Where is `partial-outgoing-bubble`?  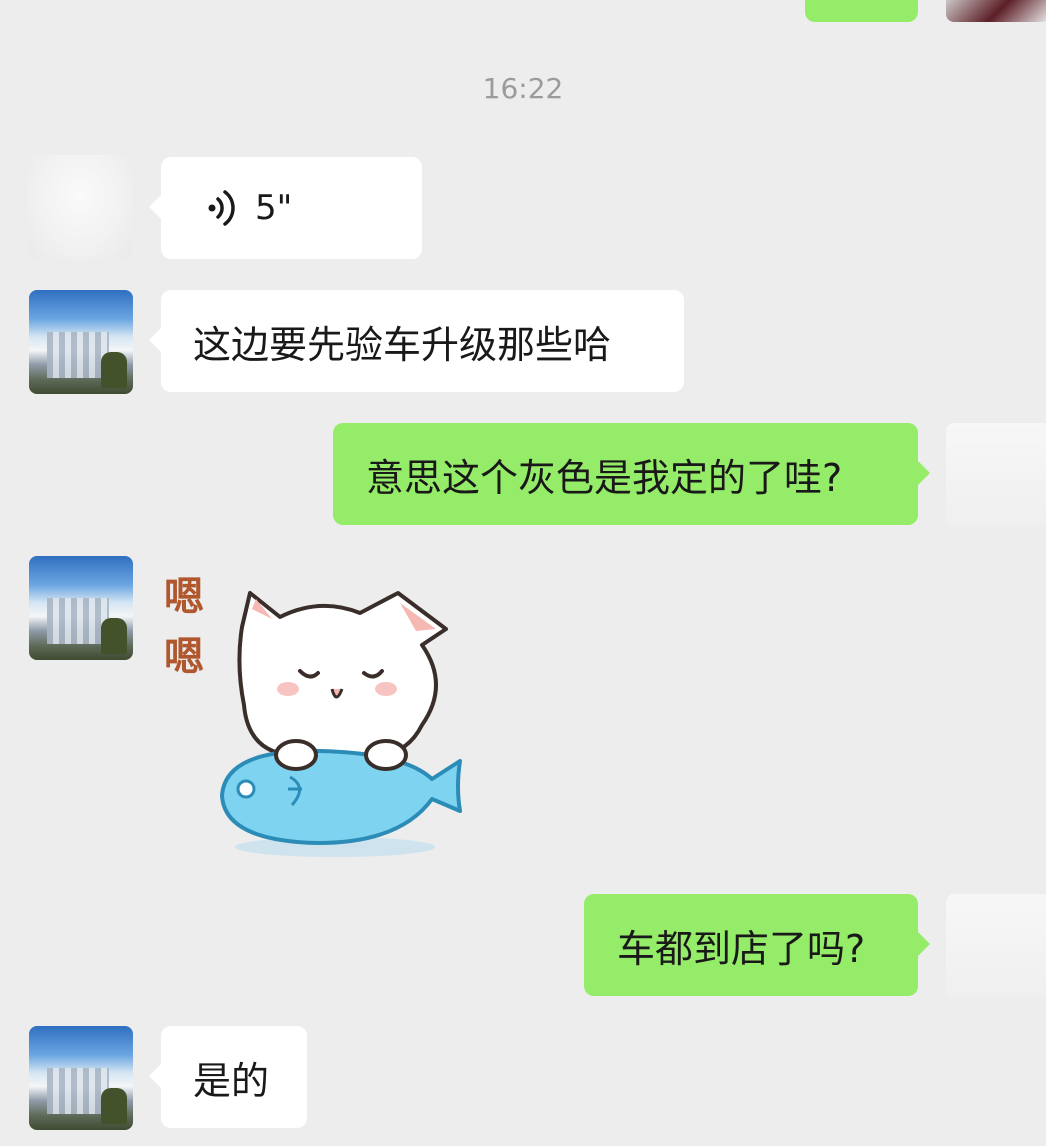
partial-outgoing-bubble is located at coordinates (861, 11).